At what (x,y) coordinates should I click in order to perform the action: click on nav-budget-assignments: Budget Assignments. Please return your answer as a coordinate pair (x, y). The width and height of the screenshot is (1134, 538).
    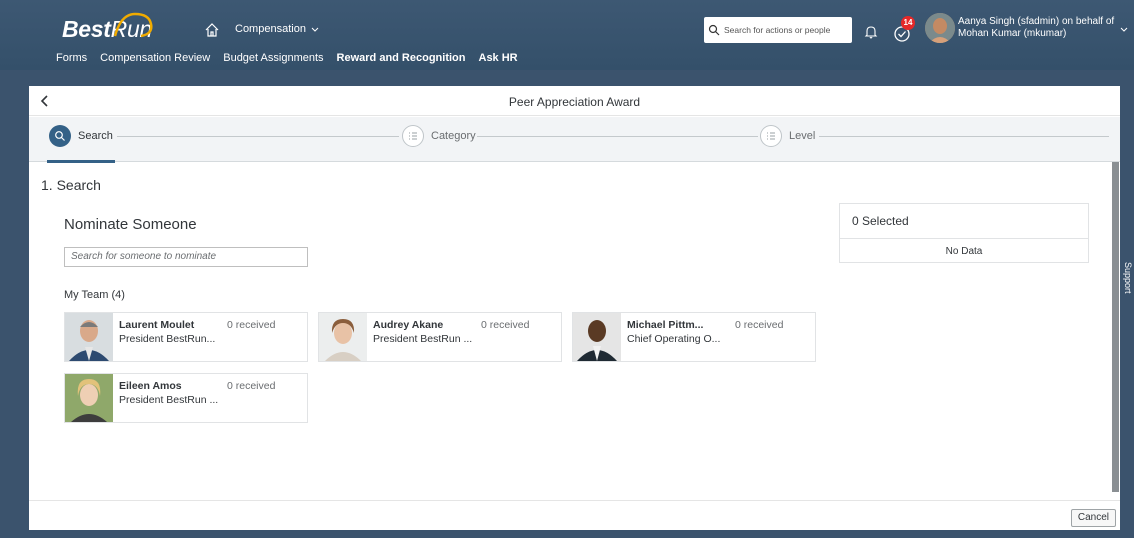
    Looking at the image, I should click on (273, 58).